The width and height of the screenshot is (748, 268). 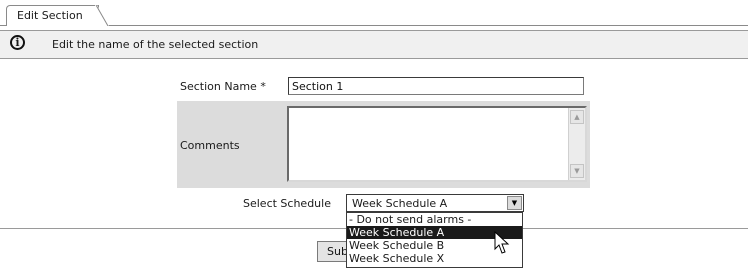 I want to click on tab-label: Edit Section, so click(x=50, y=15).